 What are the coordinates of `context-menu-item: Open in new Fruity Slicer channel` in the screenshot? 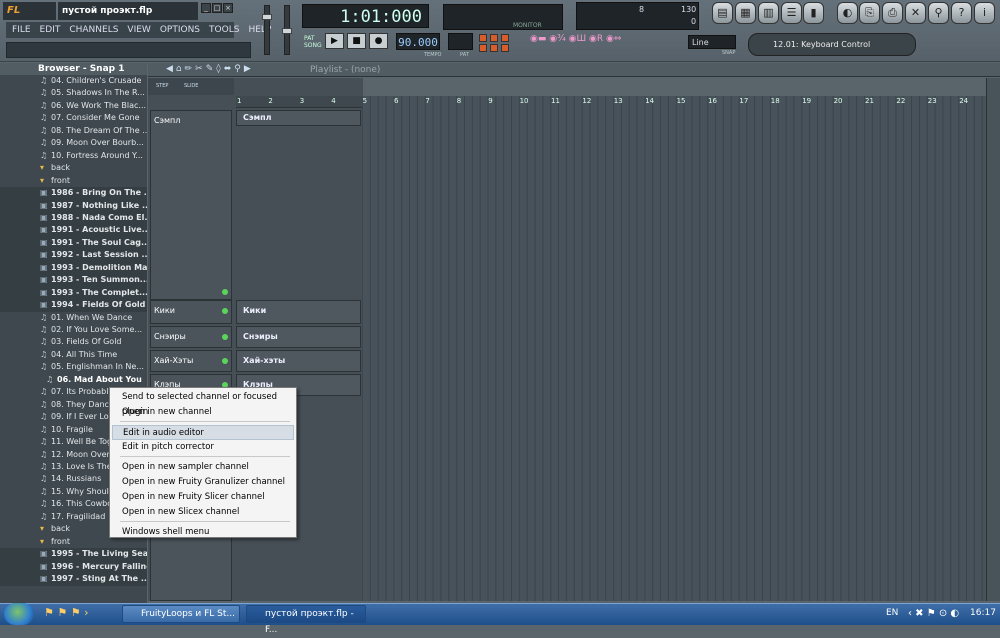 It's located at (203, 497).